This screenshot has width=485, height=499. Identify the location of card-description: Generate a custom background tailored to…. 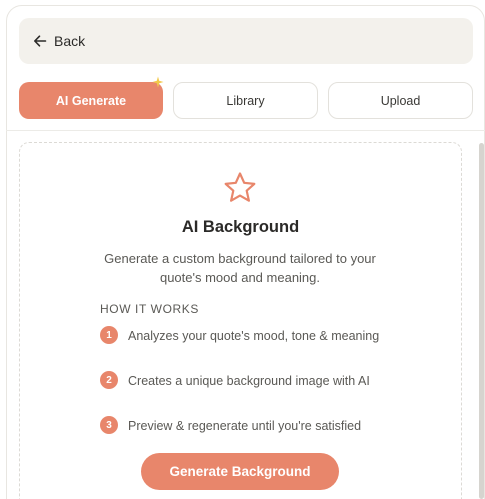
(240, 268).